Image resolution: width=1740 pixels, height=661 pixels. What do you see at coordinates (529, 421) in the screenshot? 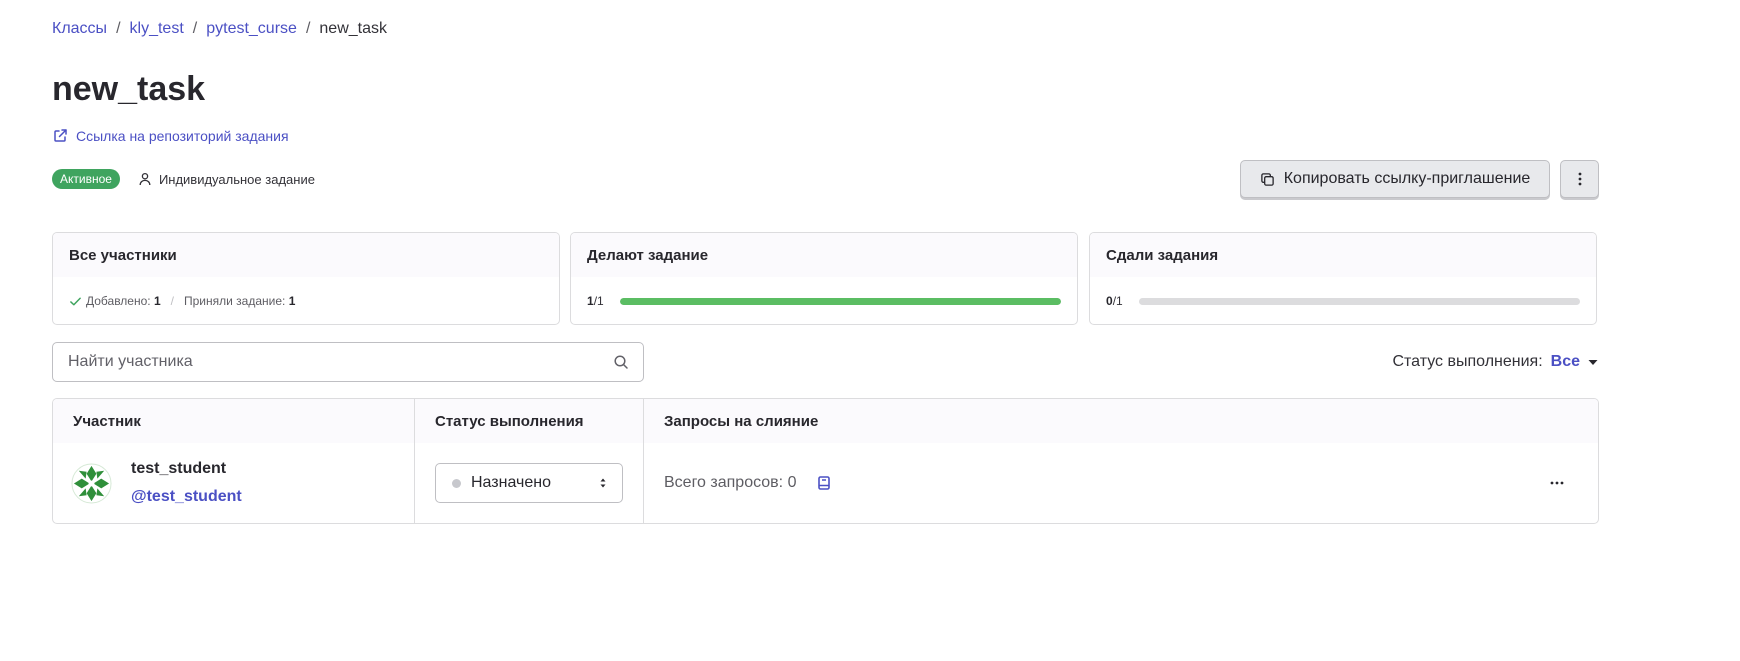
I see `column-header-status: Статус выполнения` at bounding box center [529, 421].